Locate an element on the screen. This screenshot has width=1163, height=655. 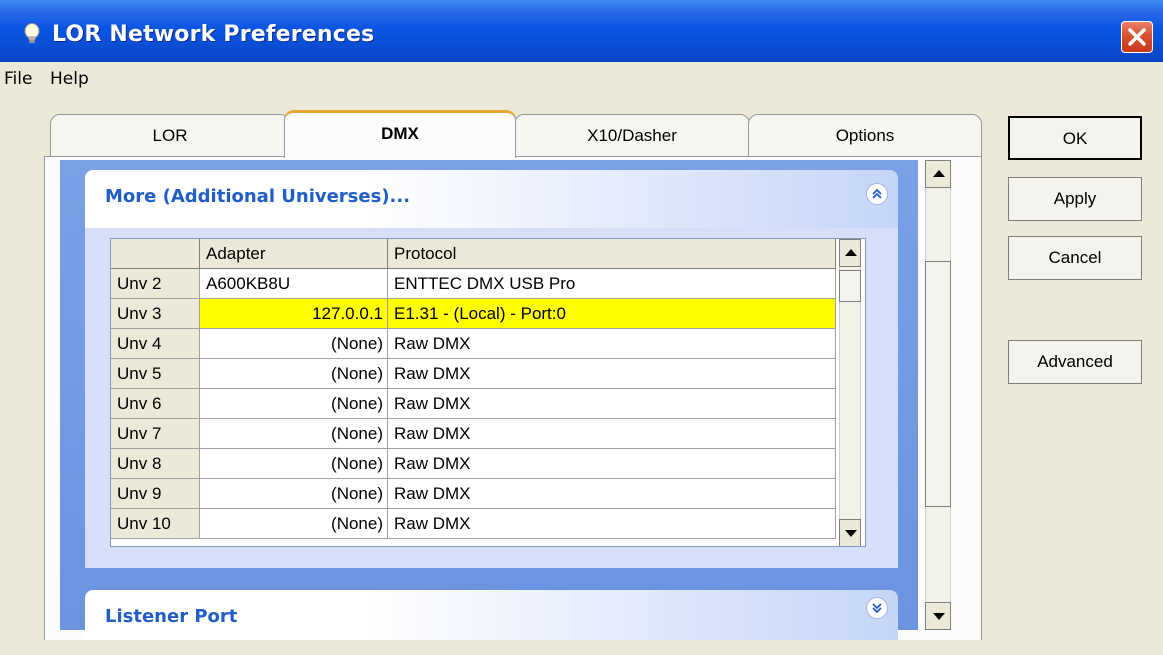
table-row: Unv 2 A600KB8U ENTTEC DMX USB Pro is located at coordinates (473, 284).